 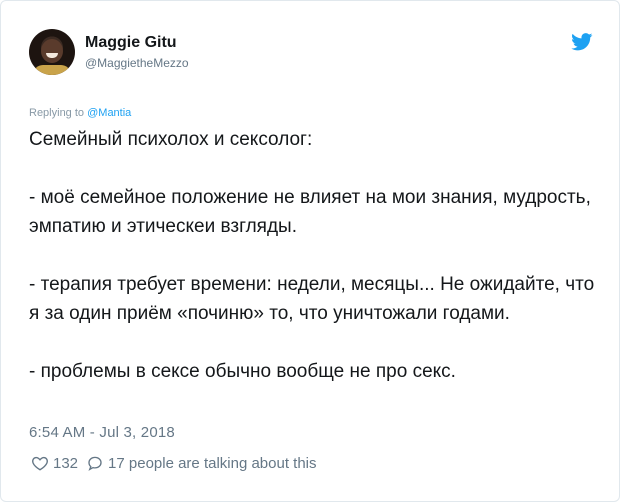 What do you see at coordinates (66, 463) in the screenshot?
I see `like-count: 132` at bounding box center [66, 463].